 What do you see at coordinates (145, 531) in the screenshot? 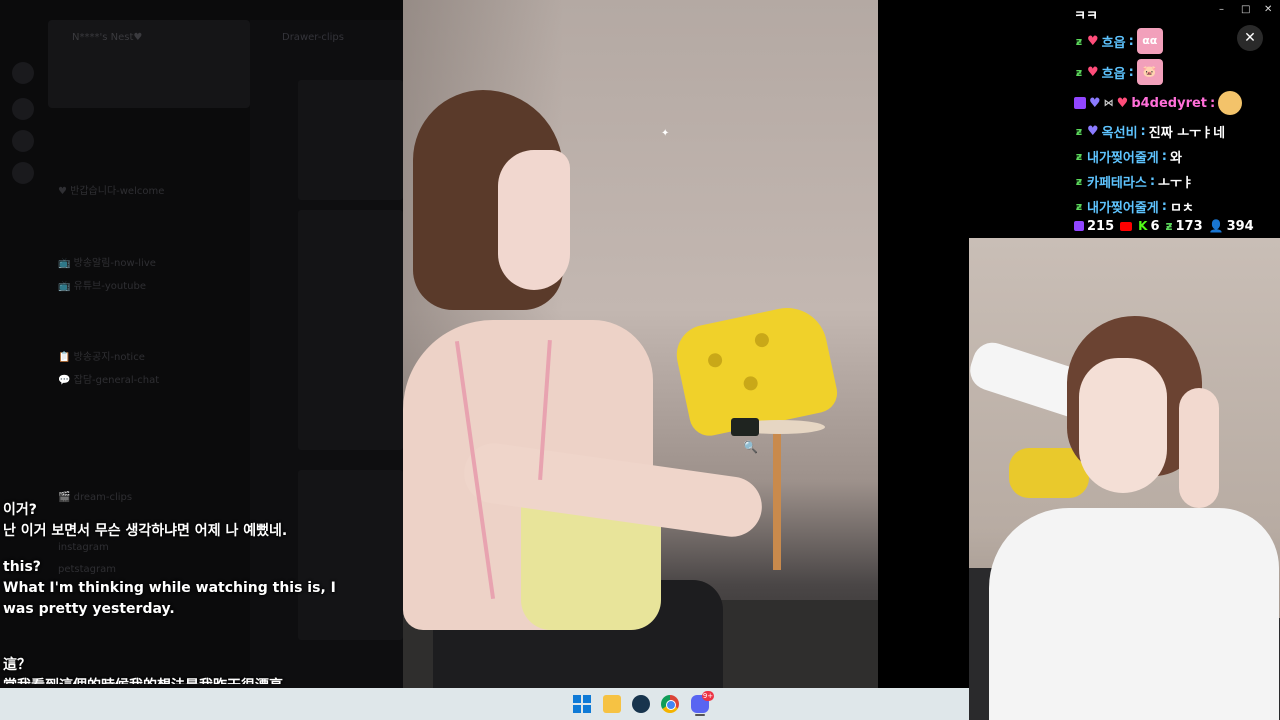
I see `subtitle-line: 난 이거 보면서 무슨 생각하냐면 어제 나 예뻤네.` at bounding box center [145, 531].